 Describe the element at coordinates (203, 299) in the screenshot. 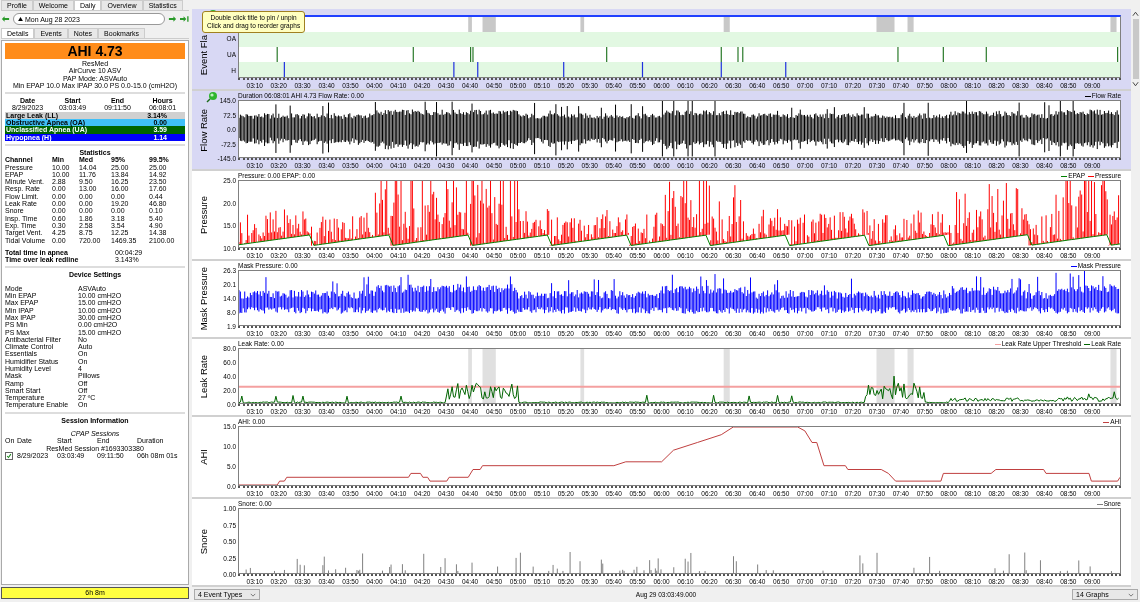

I see `axis-title: Mask Pressure` at that location.